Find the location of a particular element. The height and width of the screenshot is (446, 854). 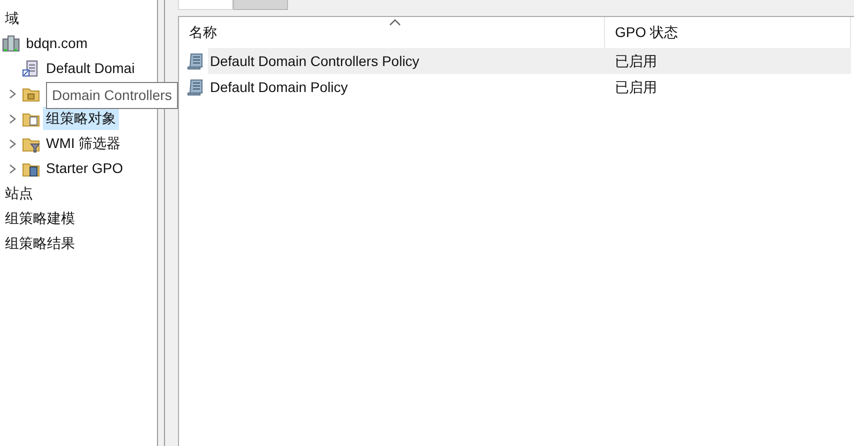

table-cell-text: 已启用 is located at coordinates (636, 87).